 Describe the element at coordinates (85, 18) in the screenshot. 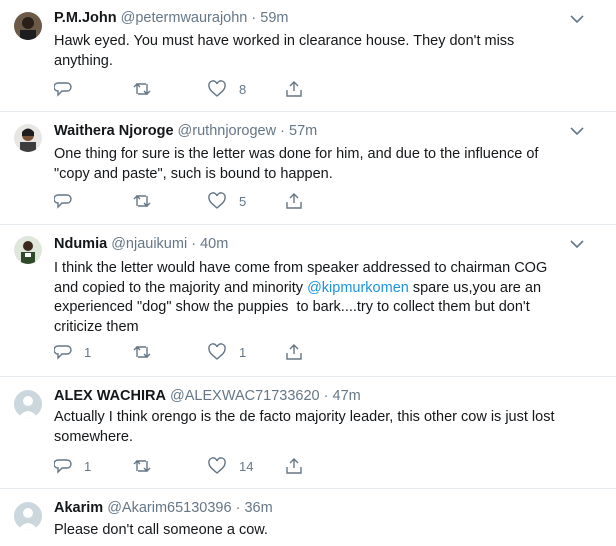

I see `display-name: P.M.John` at that location.